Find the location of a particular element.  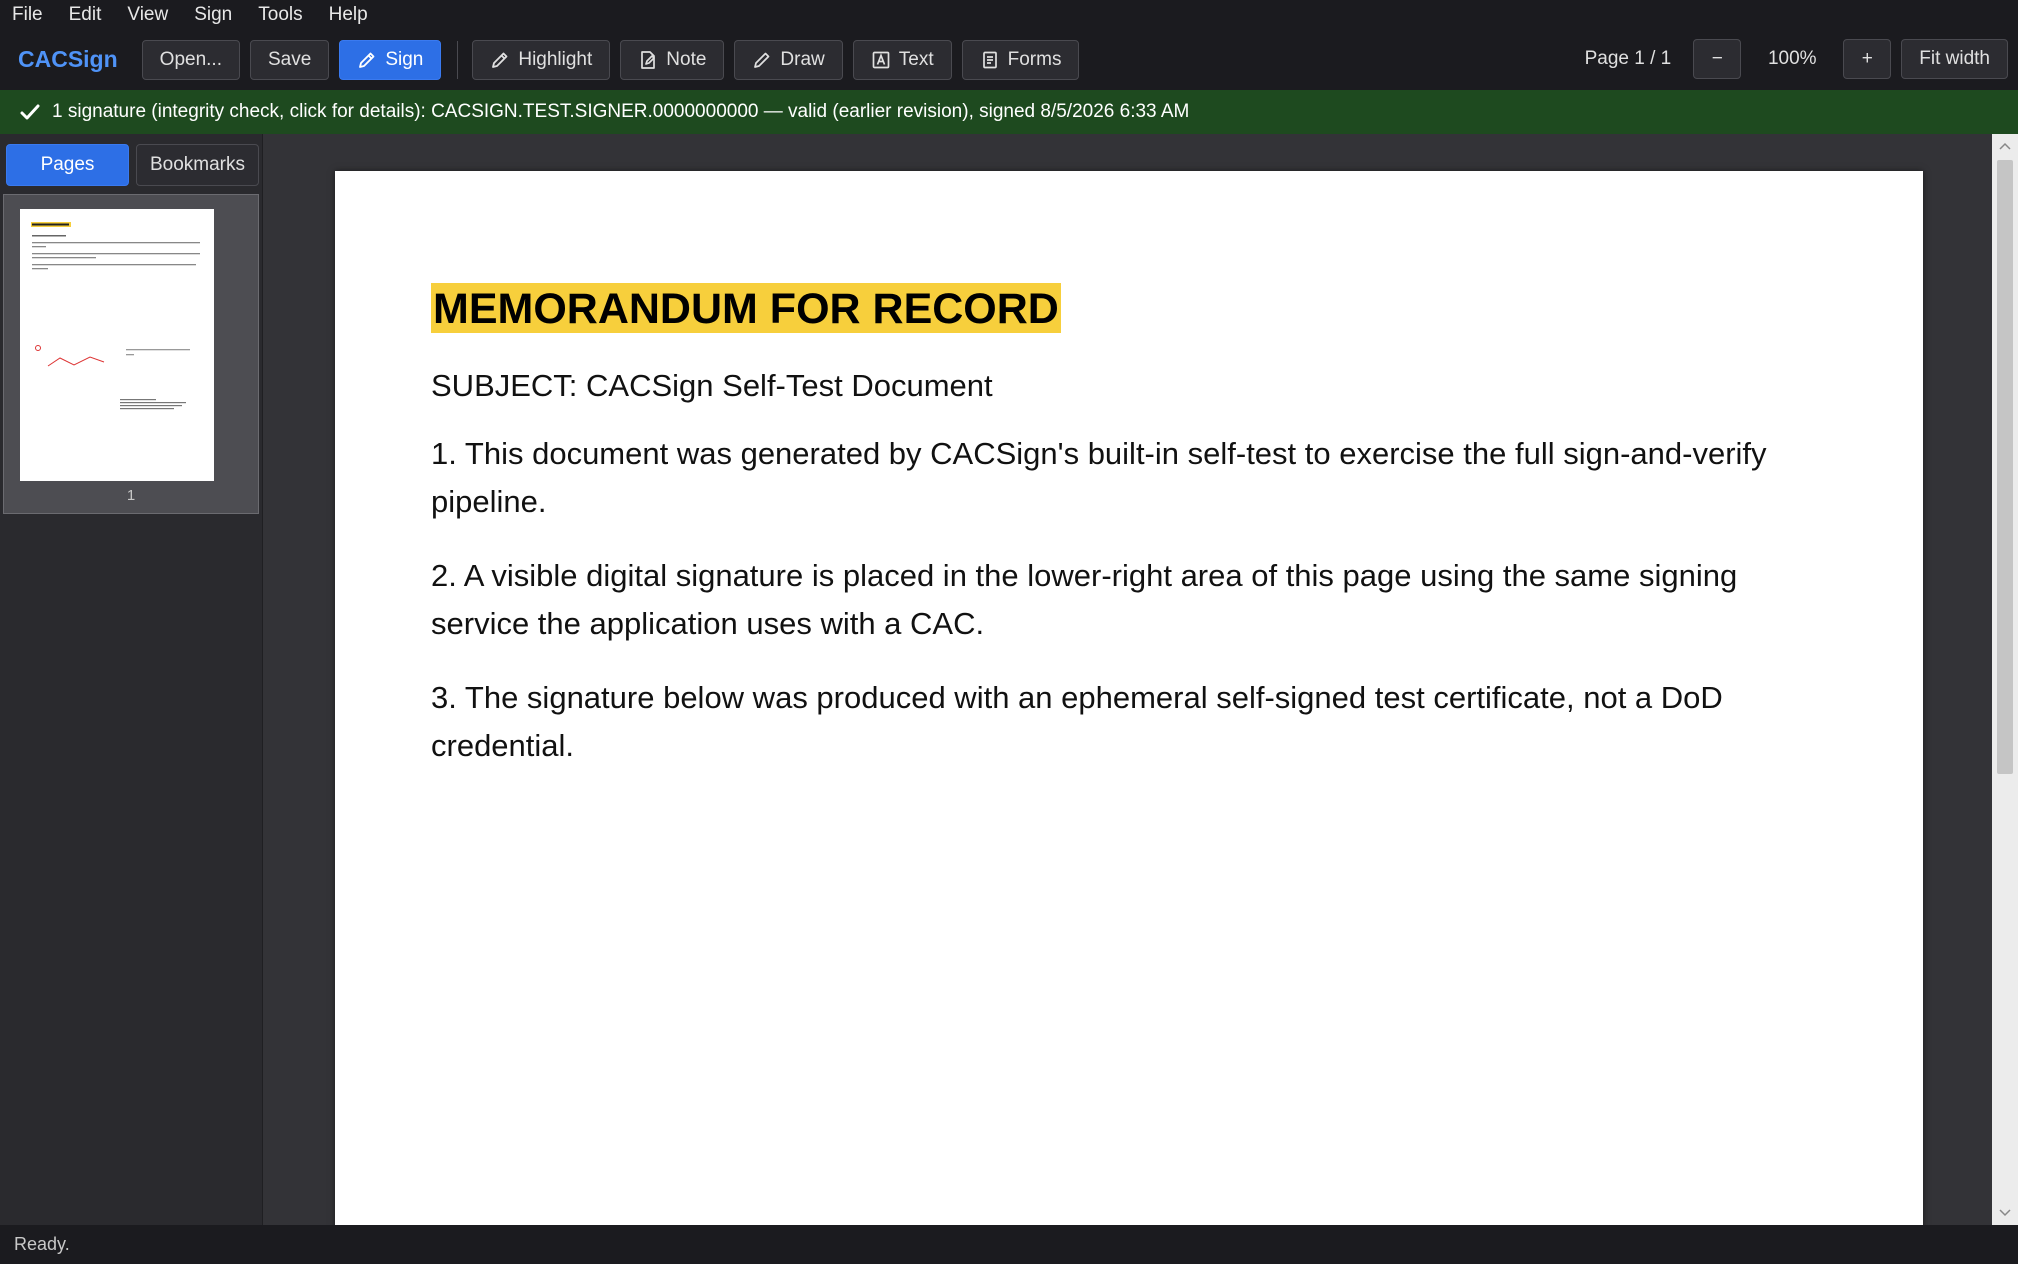

tab-bookmarks-label: Bookmarks is located at coordinates (197, 164).